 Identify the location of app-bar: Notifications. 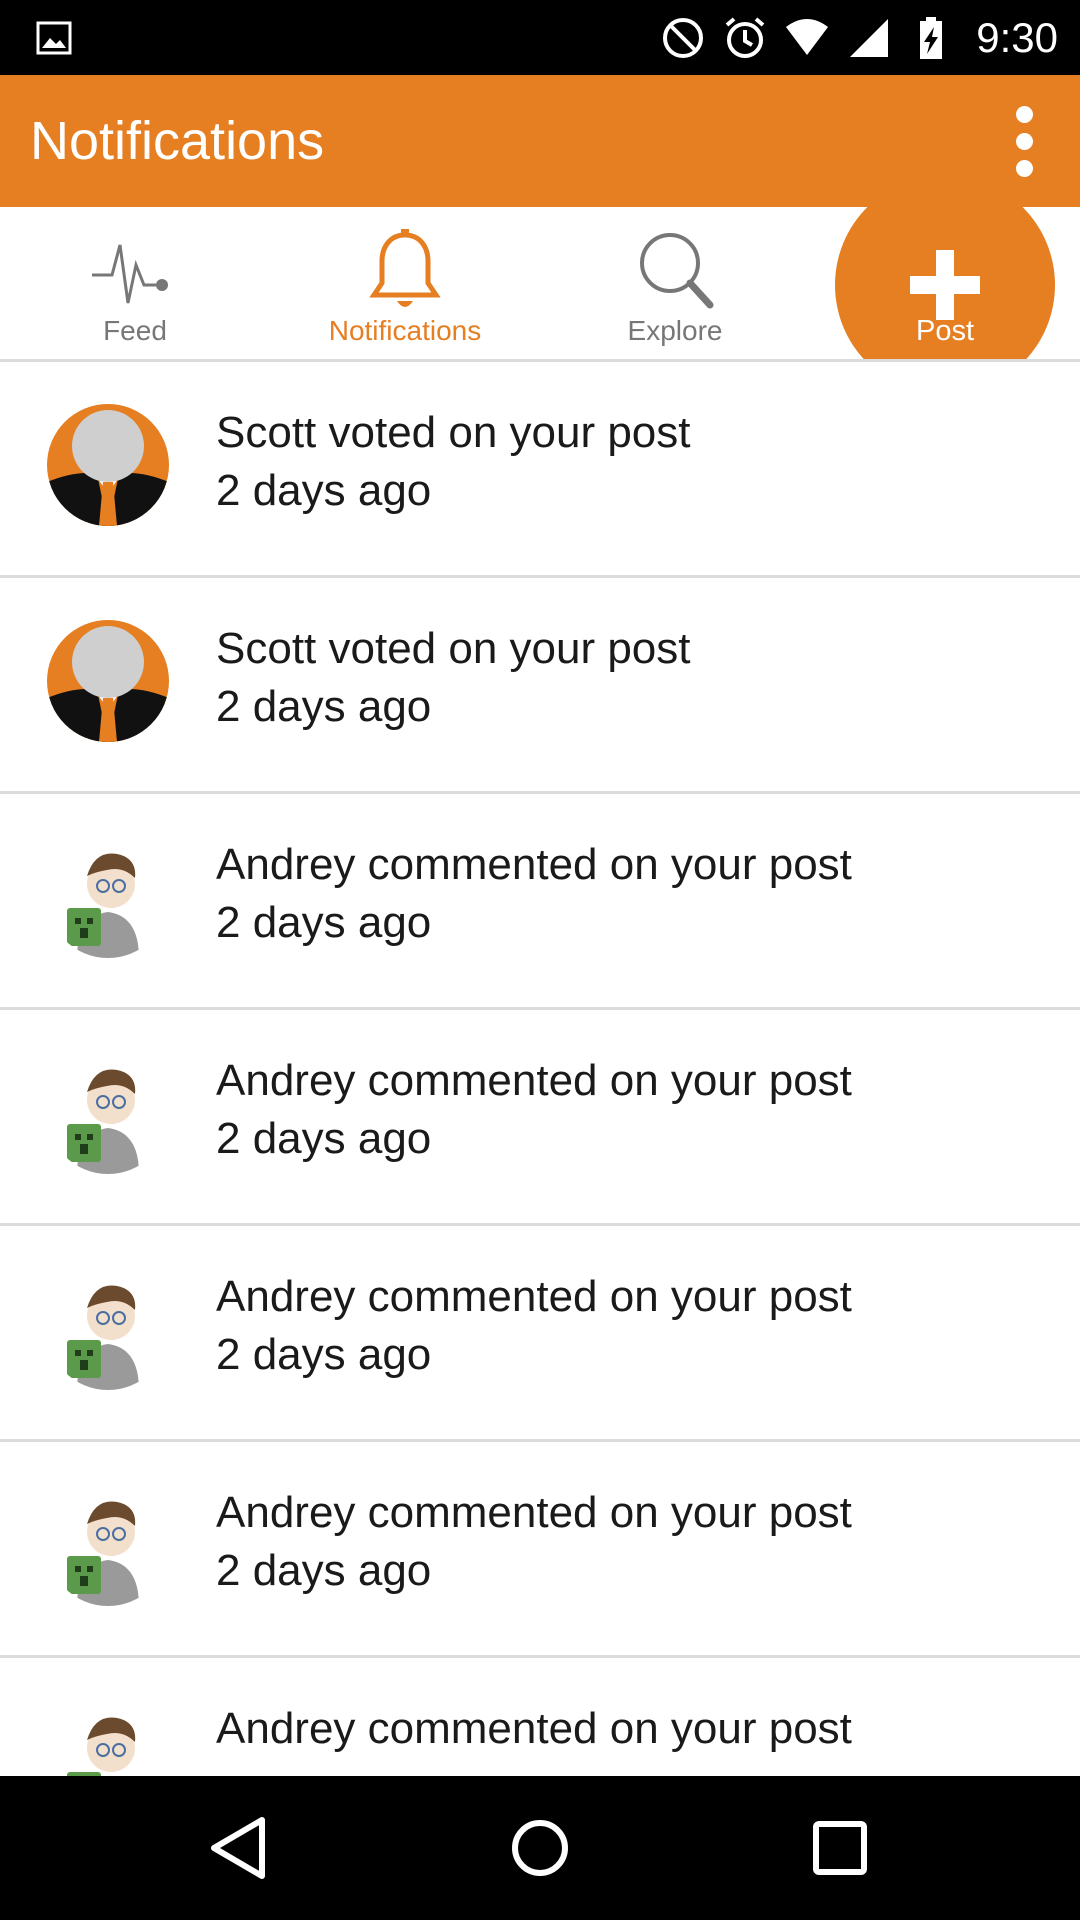
(540, 141).